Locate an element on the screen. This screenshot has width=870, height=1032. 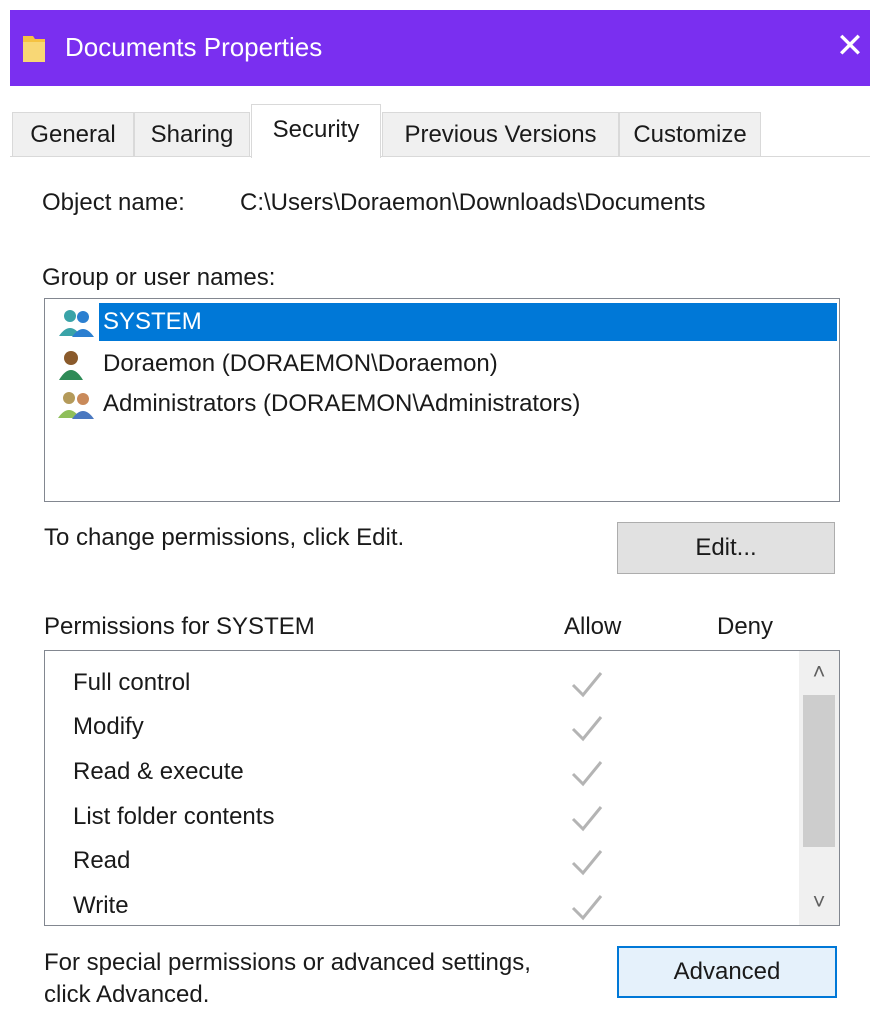
advanced-hint-line2: click Advanced. is located at coordinates (127, 994).